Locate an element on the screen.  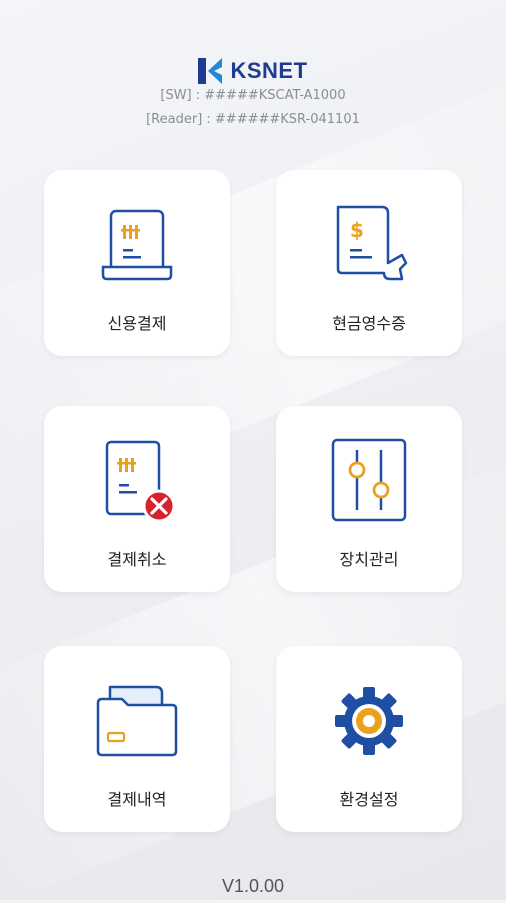
menu-card-cancel-payment: 결제취소 is located at coordinates (137, 499).